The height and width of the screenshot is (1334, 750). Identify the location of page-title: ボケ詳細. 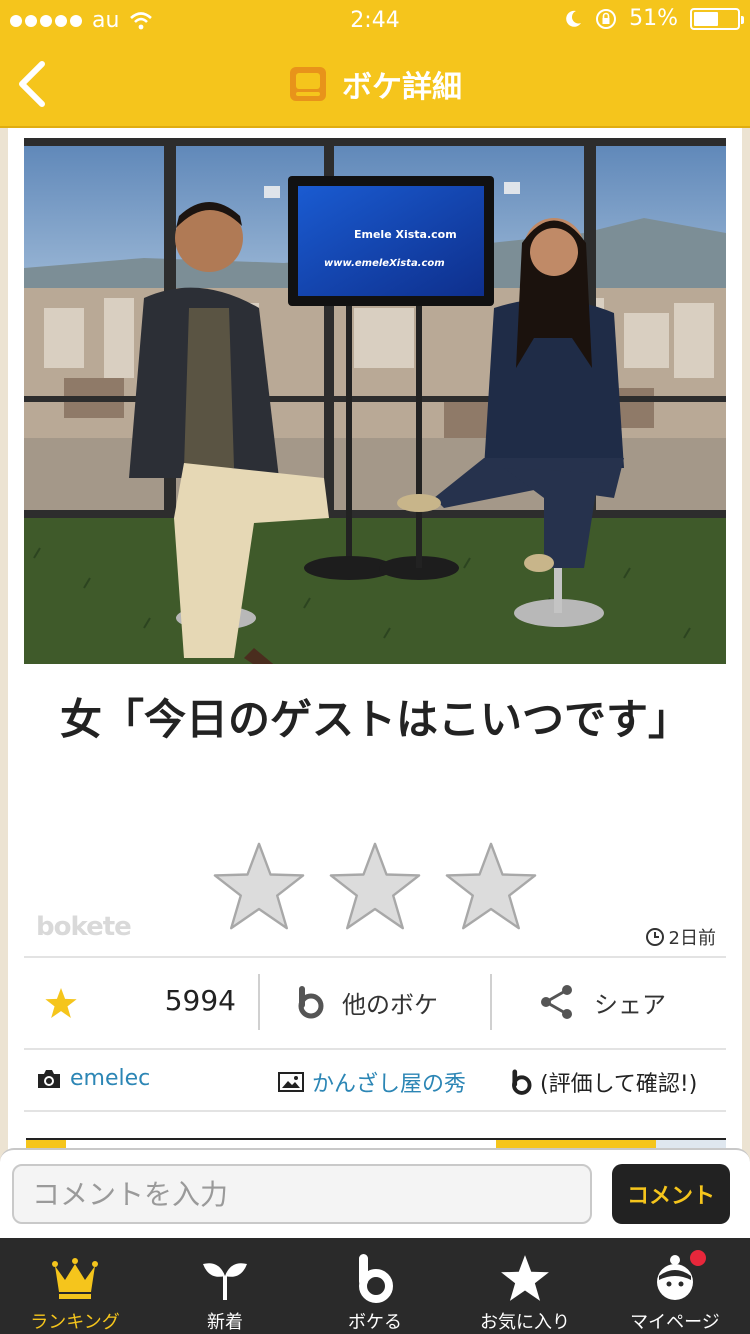
(402, 87).